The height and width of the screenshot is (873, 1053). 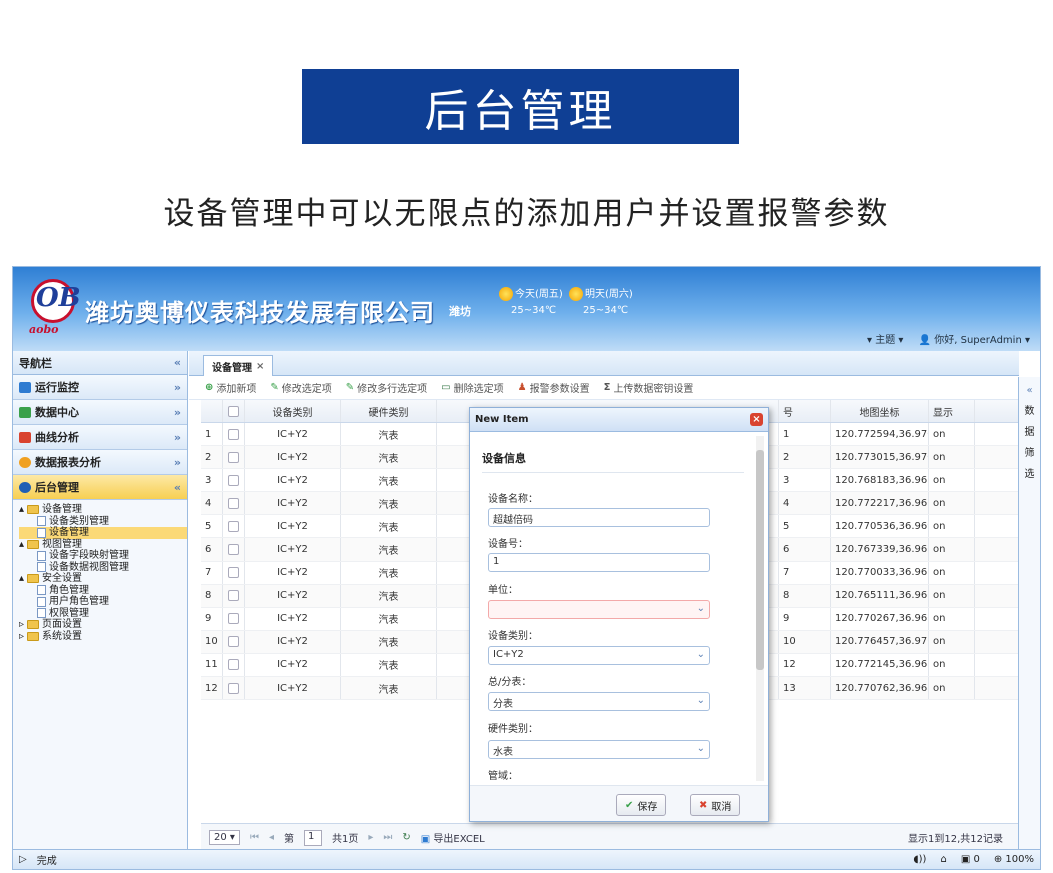 I want to click on company-name: 潍坊奥博仪表科技发展有限公司, so click(x=260, y=313).